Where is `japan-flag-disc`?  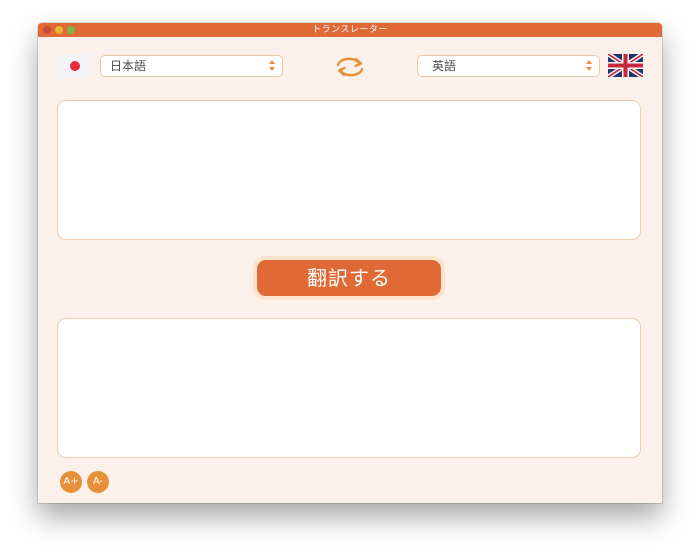 japan-flag-disc is located at coordinates (75, 66).